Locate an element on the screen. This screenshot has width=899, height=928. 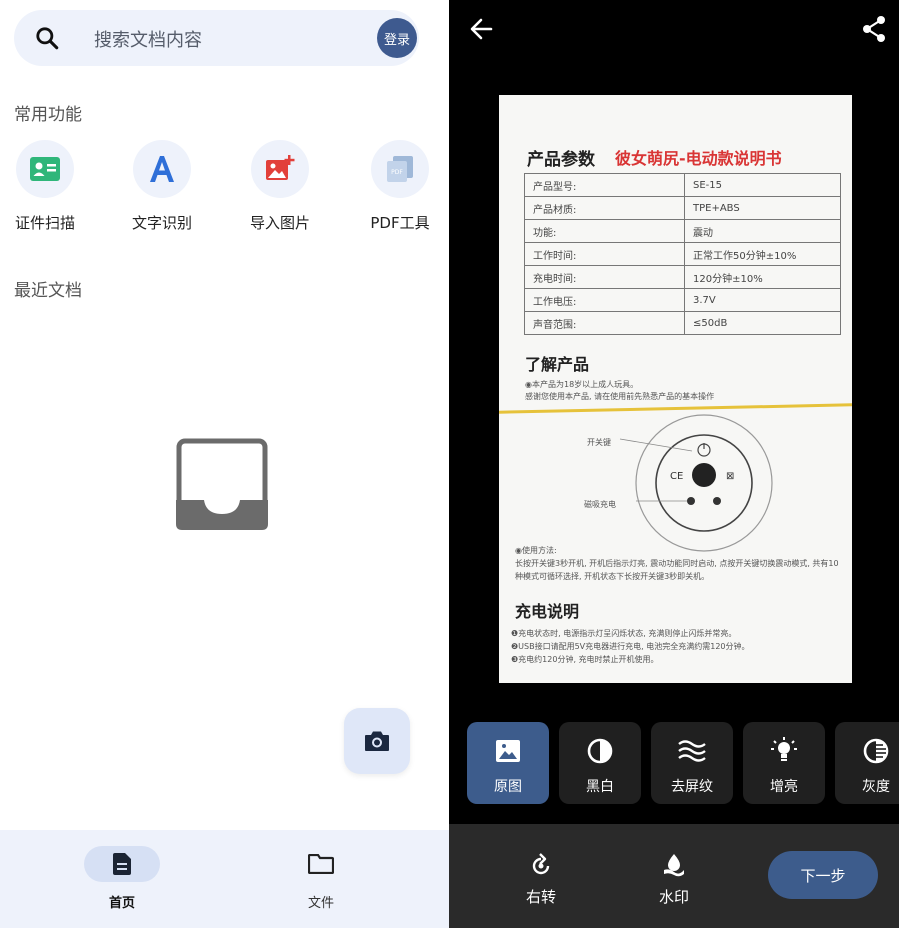
table-cell: SE-15 is located at coordinates (762, 185).